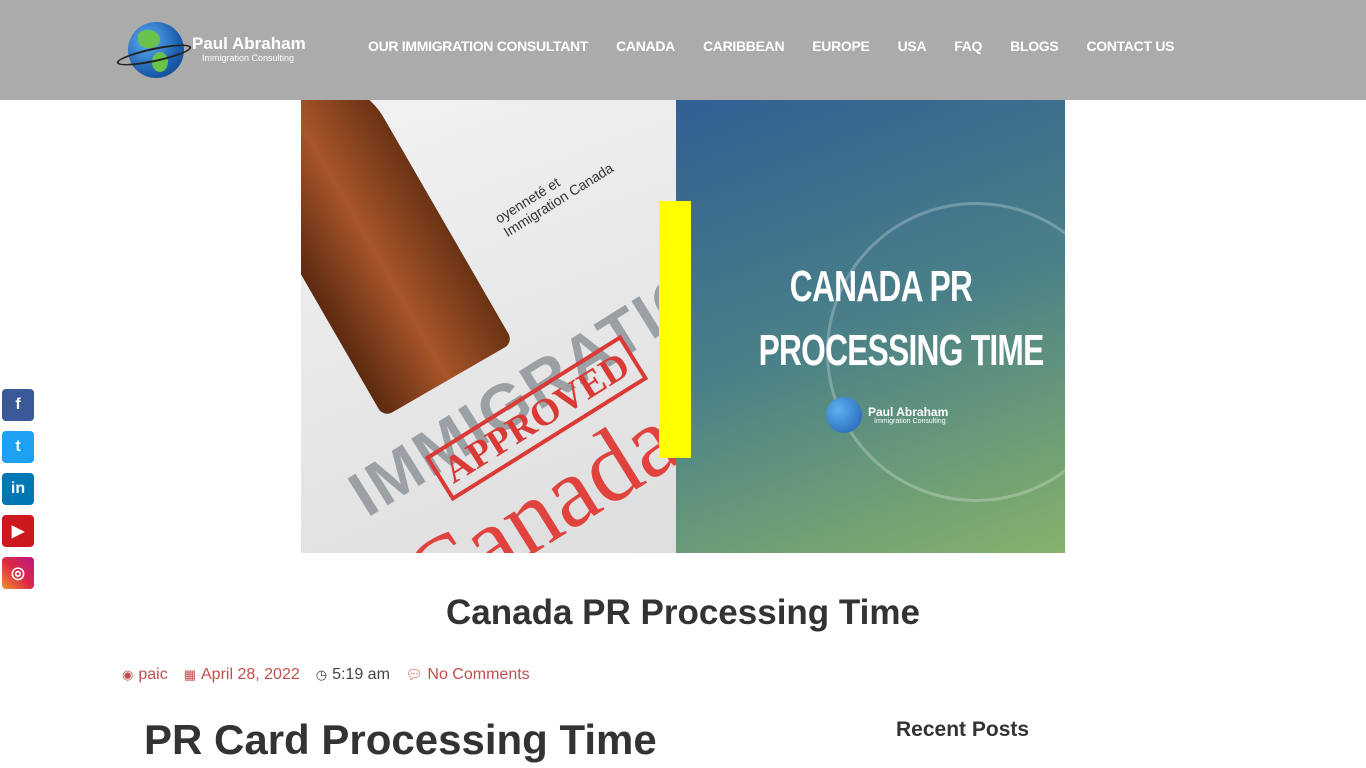  Describe the element at coordinates (968, 46) in the screenshot. I see `nav-faq: FAQ` at that location.